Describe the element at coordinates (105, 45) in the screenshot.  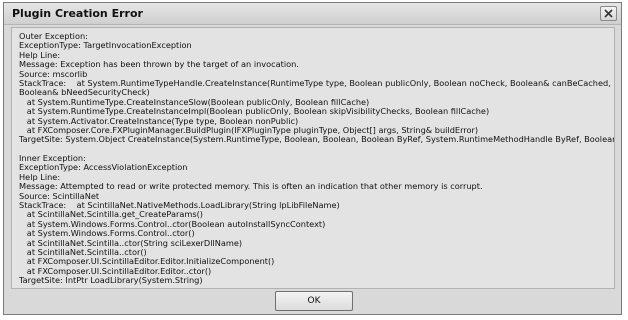
I see `detail-line: ExceptionType: TargetInvocationException` at that location.